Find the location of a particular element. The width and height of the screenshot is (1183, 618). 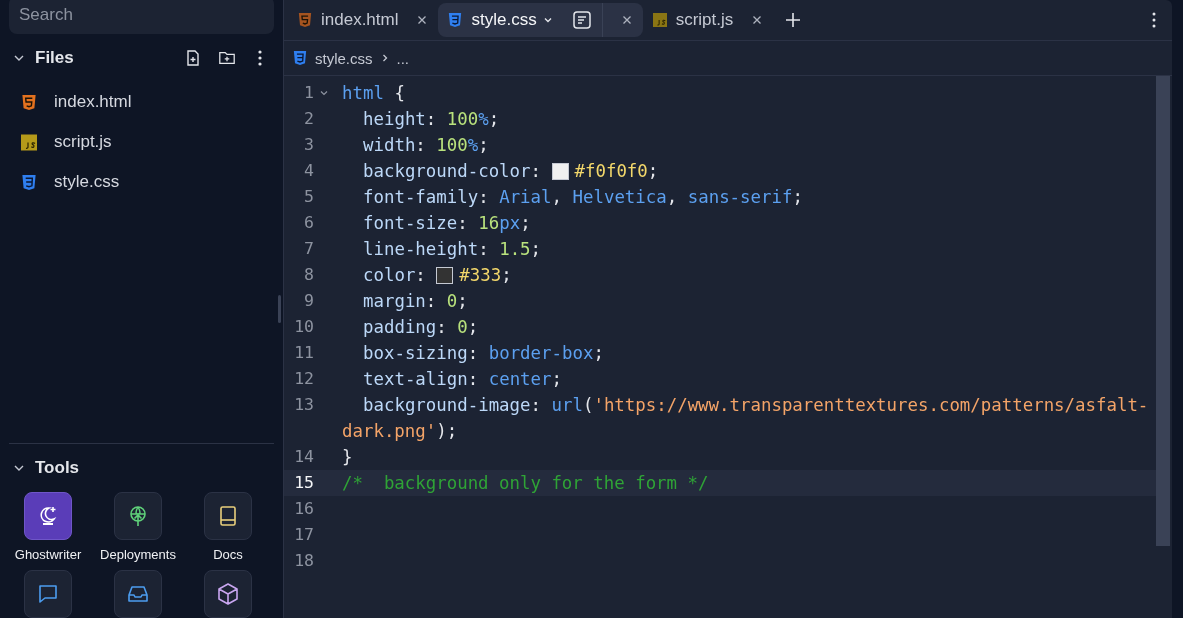

line-number: 4 is located at coordinates (308, 171).